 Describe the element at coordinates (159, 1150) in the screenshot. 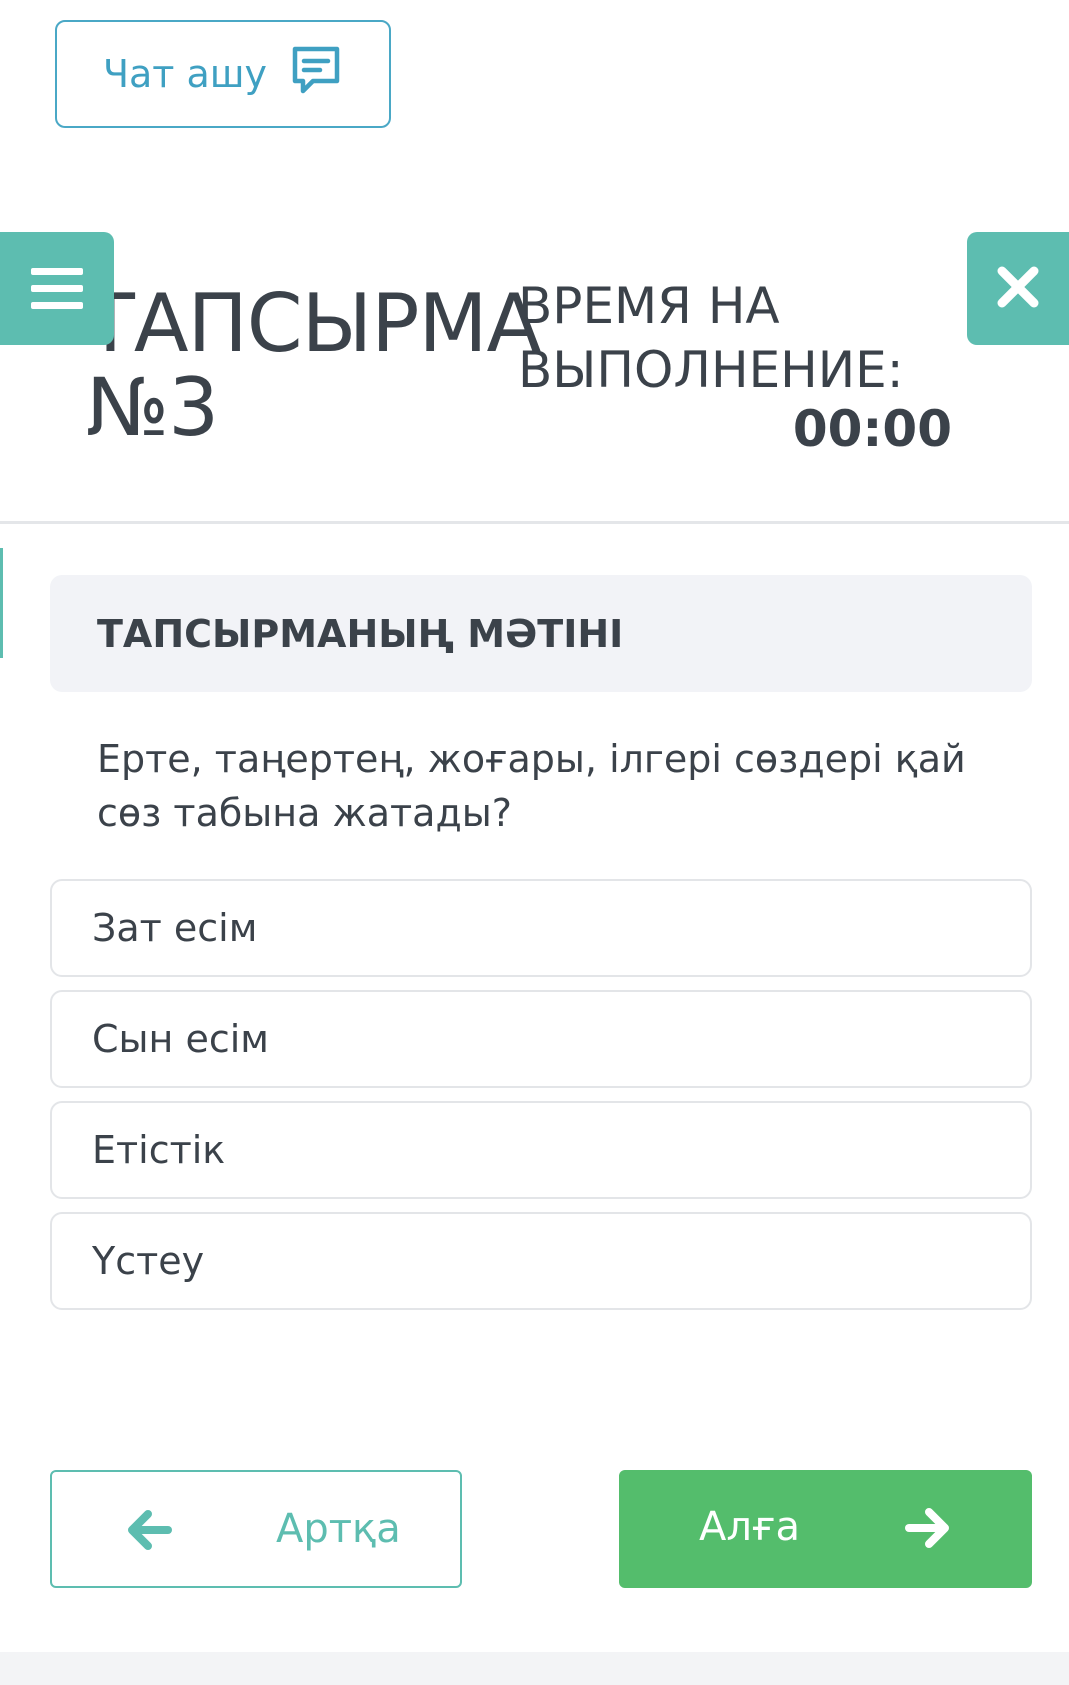

I see `answer-option-label: Етістік` at that location.